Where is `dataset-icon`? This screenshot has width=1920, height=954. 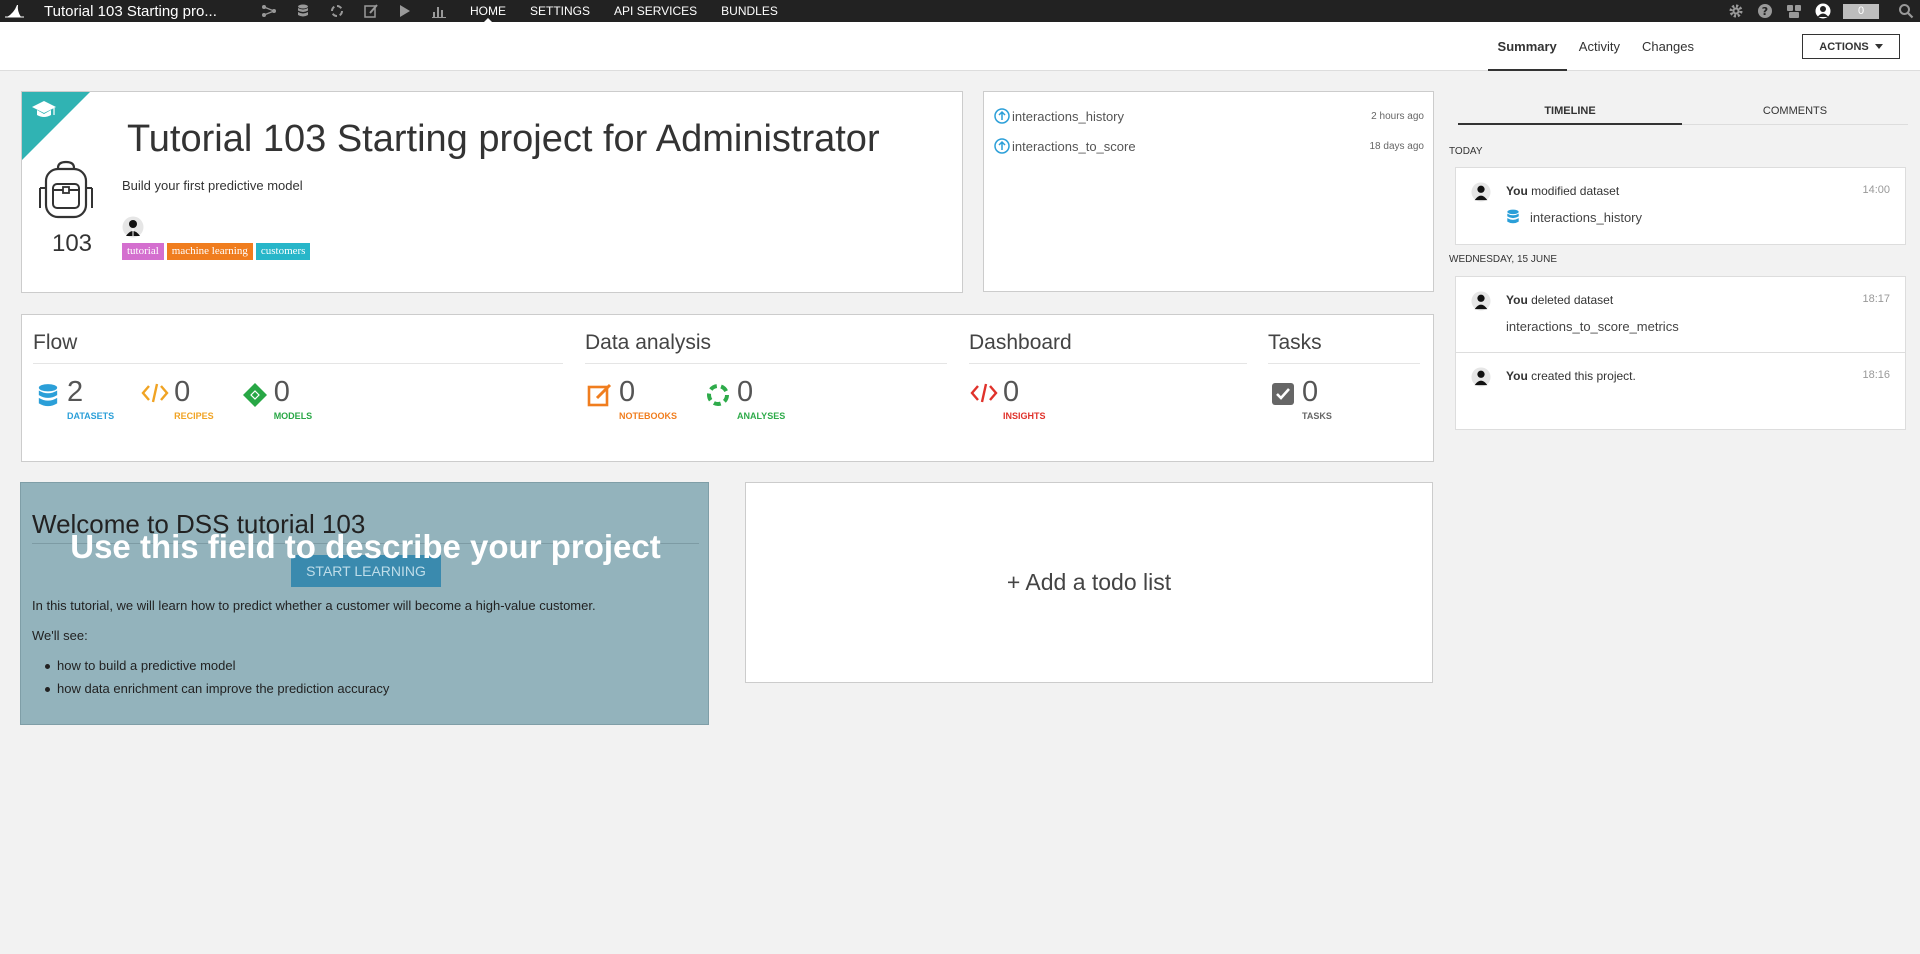 dataset-icon is located at coordinates (1513, 216).